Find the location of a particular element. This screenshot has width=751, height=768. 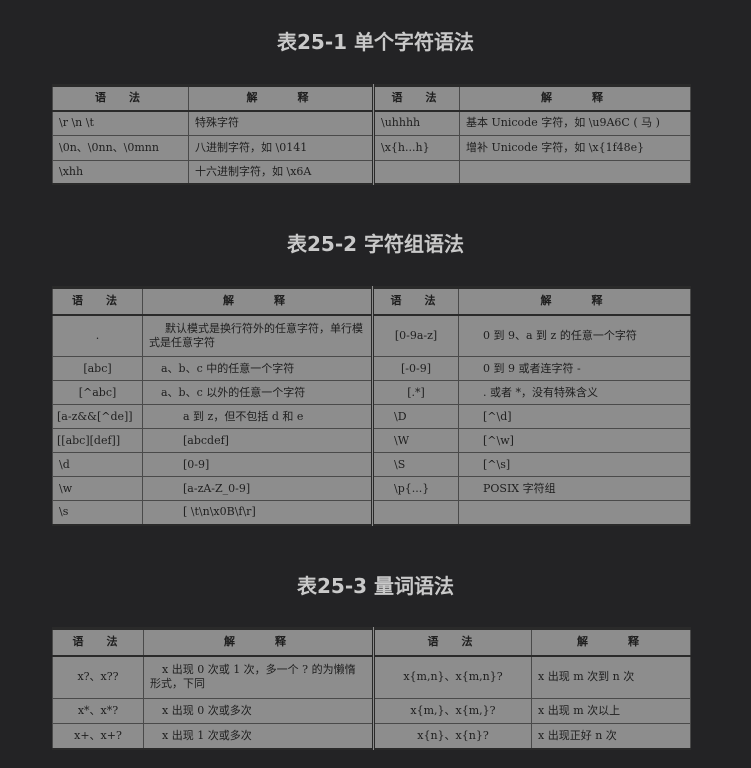

cell: [a-zA-Z_0-9] is located at coordinates (258, 488).